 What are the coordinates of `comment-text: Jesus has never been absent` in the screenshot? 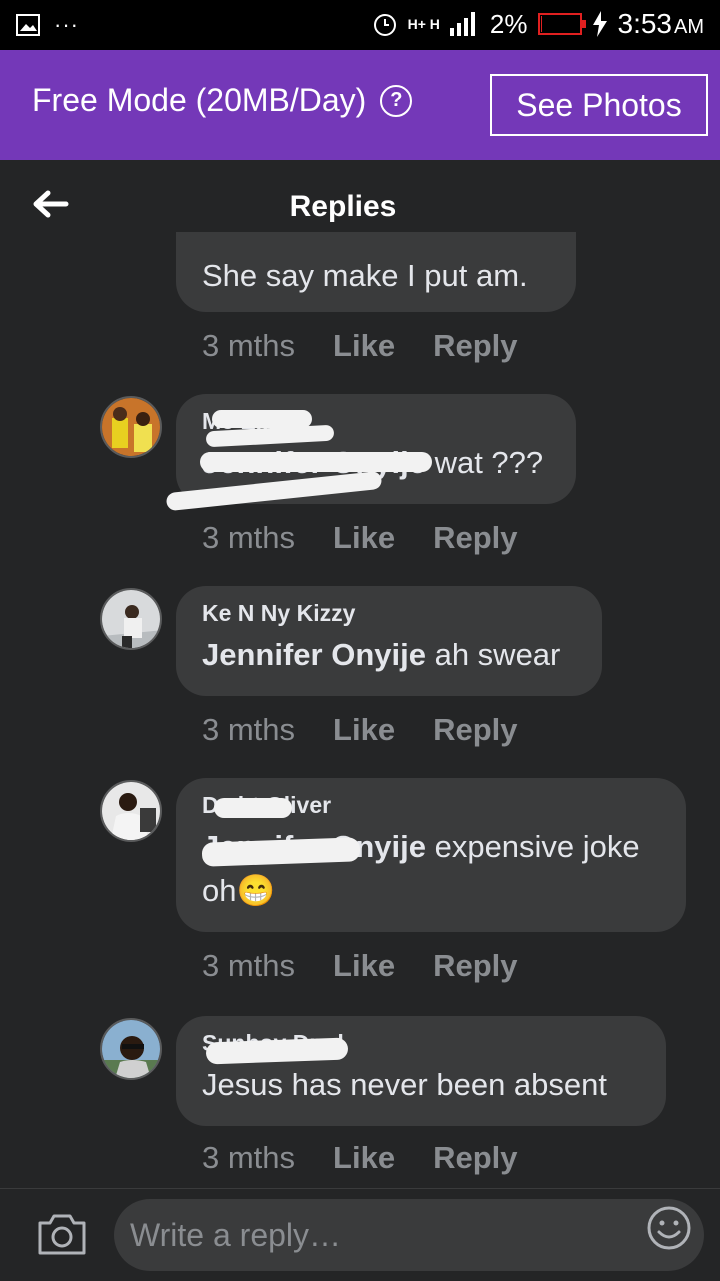 It's located at (404, 1084).